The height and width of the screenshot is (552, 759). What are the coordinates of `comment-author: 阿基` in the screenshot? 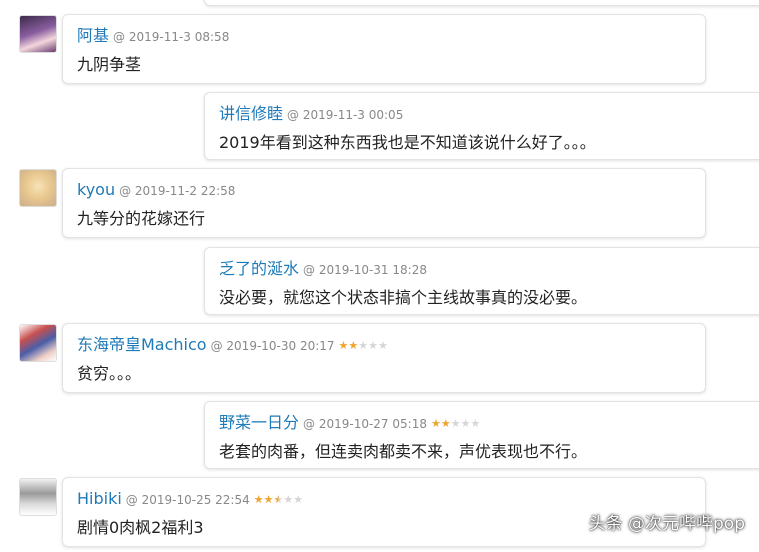 It's located at (93, 35).